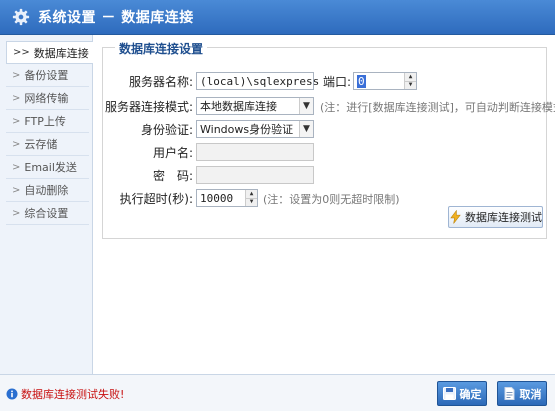  I want to click on port-stepper: 0 ▲ ▼, so click(385, 81).